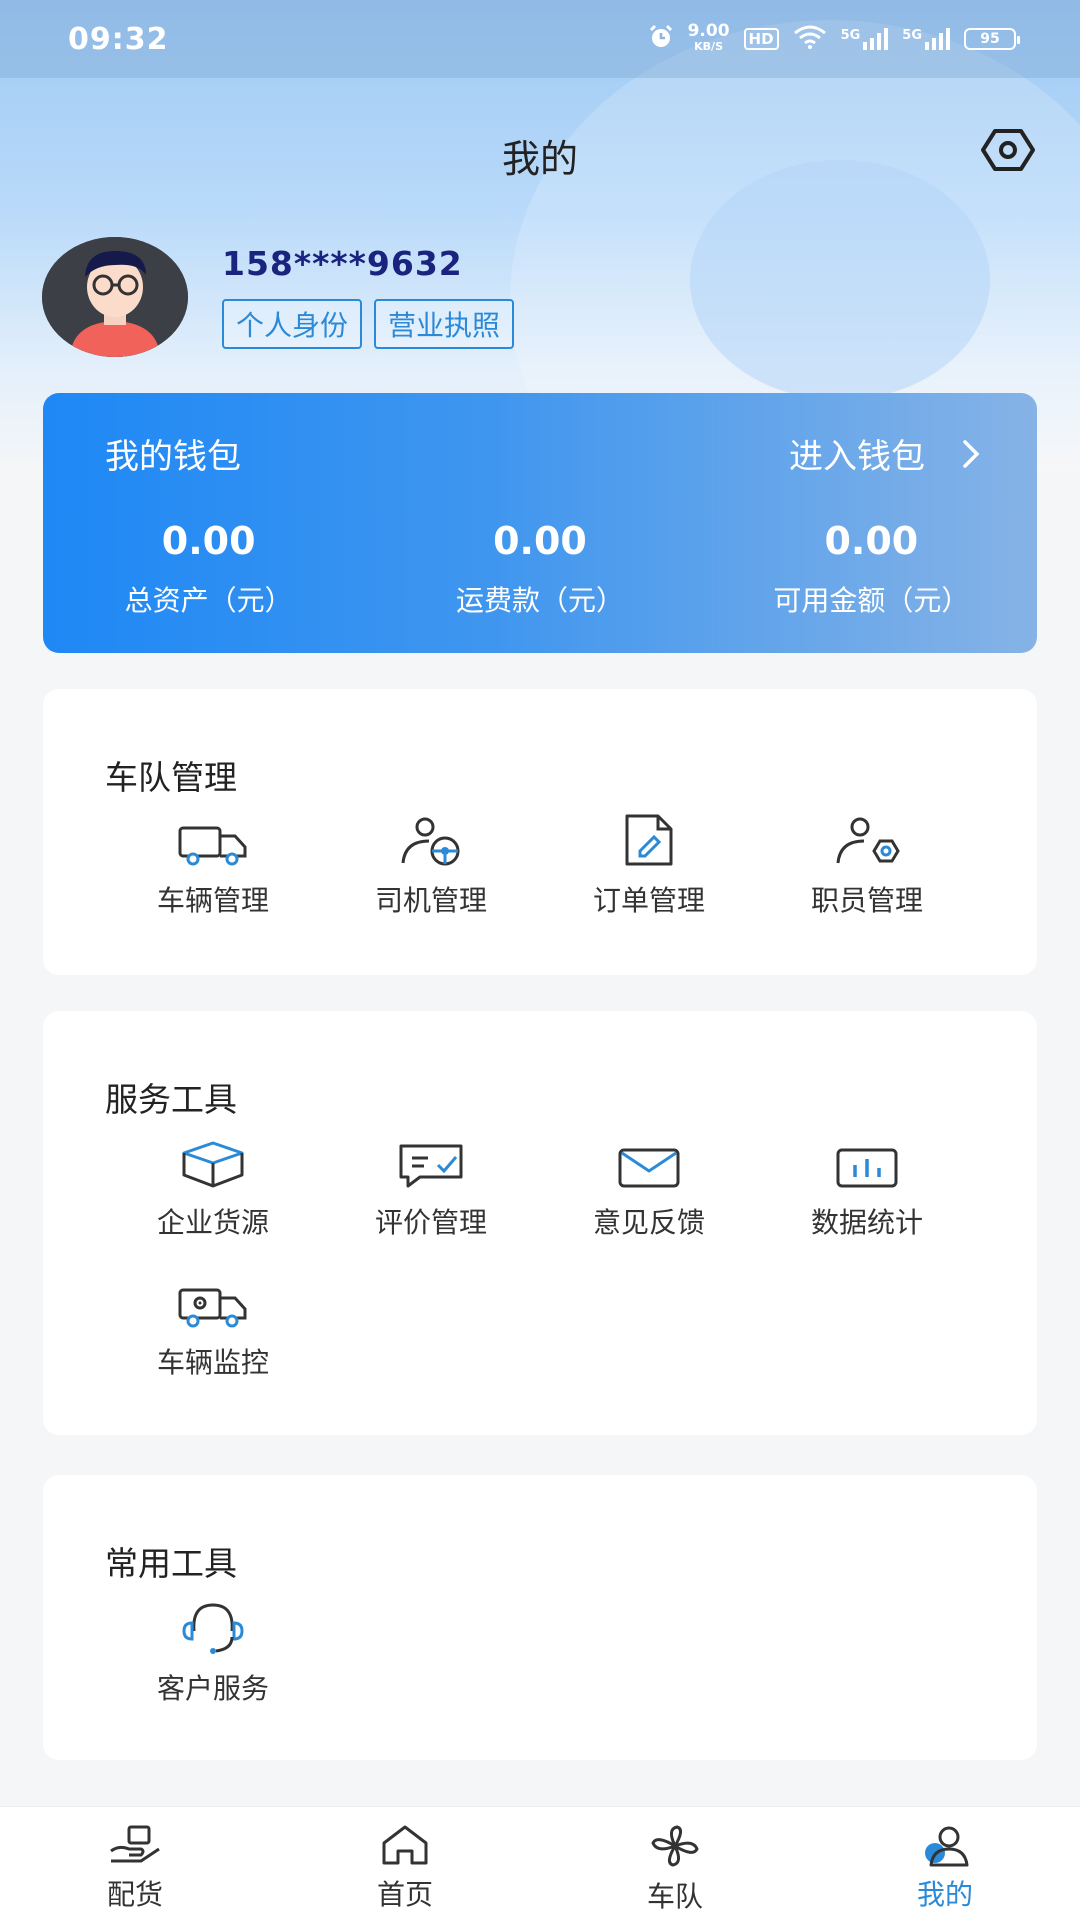 This screenshot has width=1080, height=1920. What do you see at coordinates (866, 900) in the screenshot?
I see `fleet-item-label: 职员管理` at bounding box center [866, 900].